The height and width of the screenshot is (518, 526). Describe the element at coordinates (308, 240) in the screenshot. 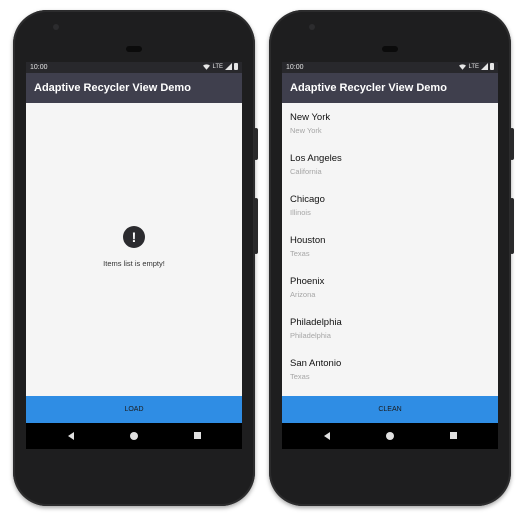

I see `item-title: Houston` at that location.